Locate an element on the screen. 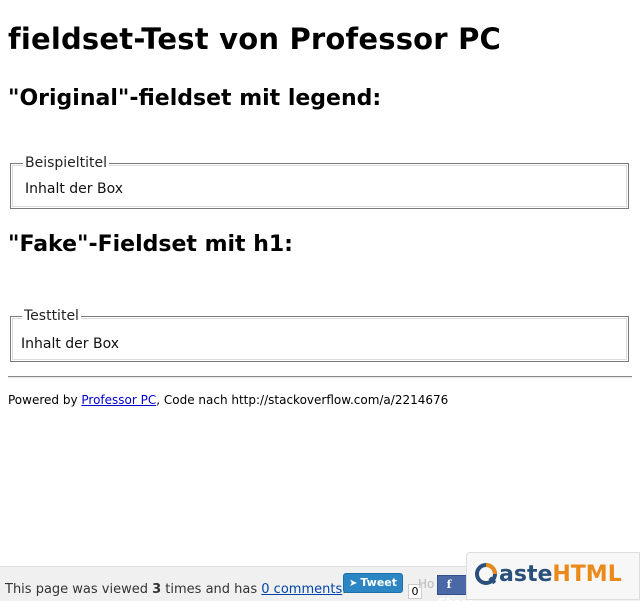 The height and width of the screenshot is (612, 640). page-title: fieldset-Test von Professor PC is located at coordinates (255, 39).